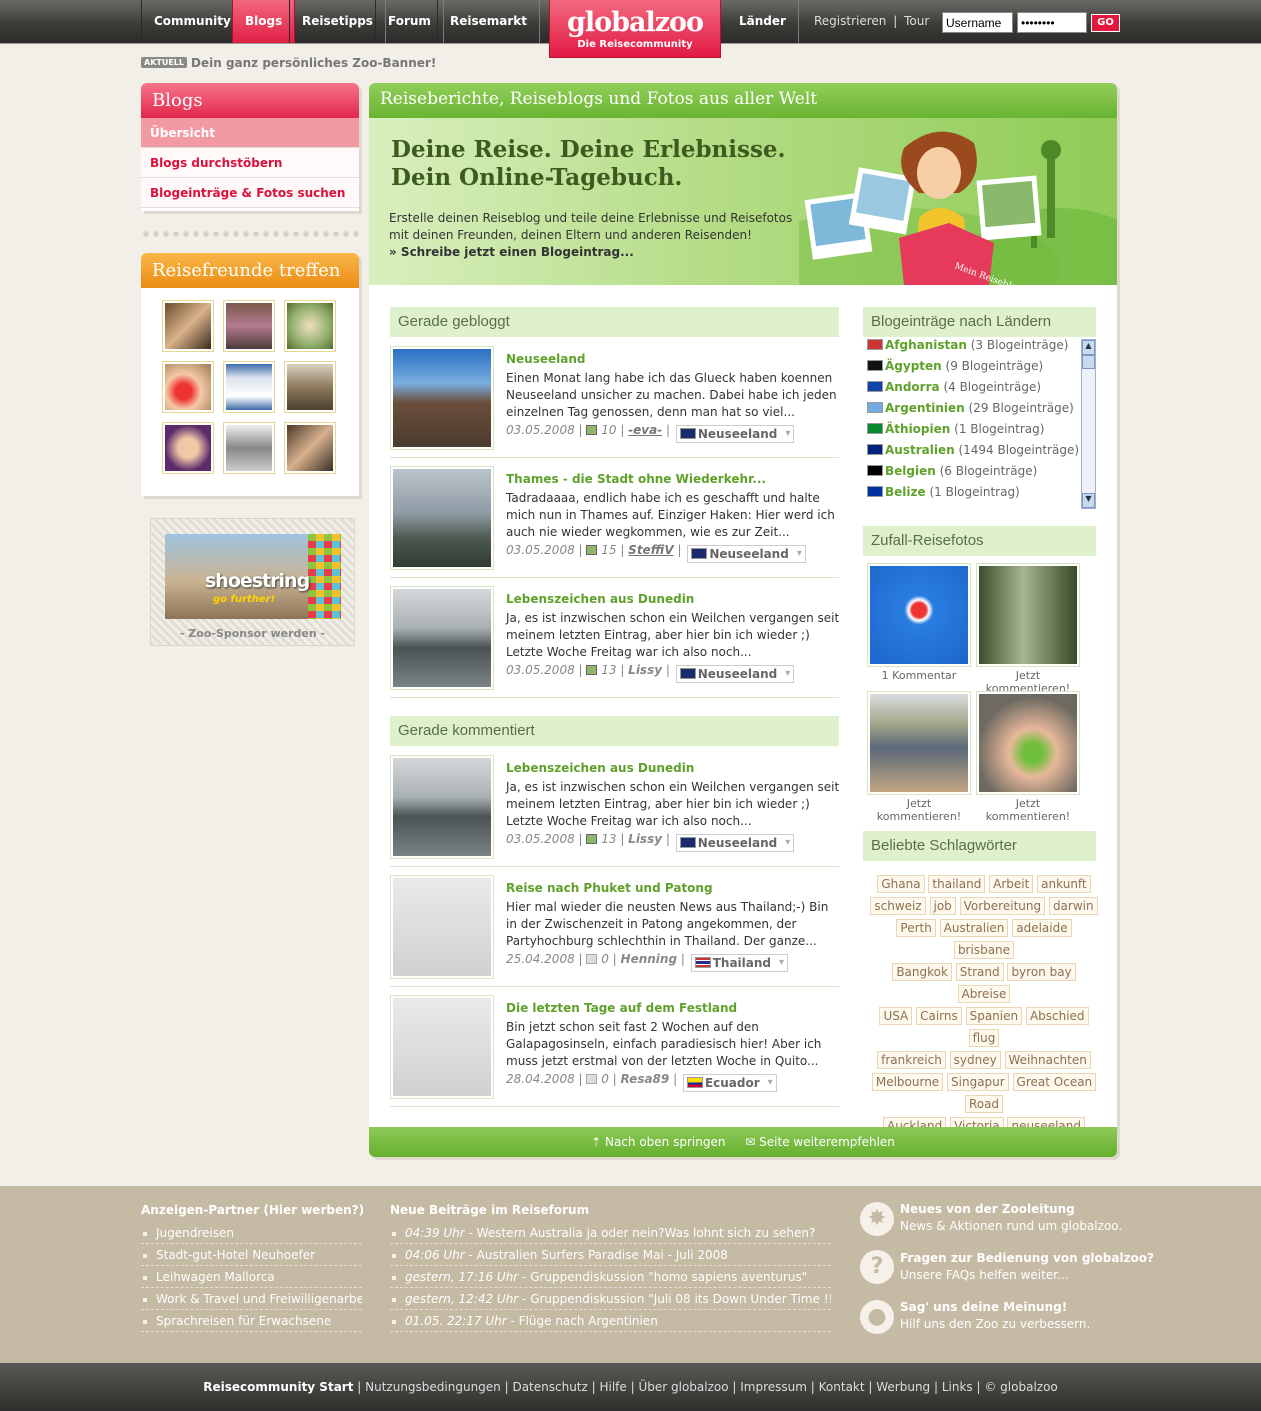 The width and height of the screenshot is (1261, 1411). What do you see at coordinates (994, 1016) in the screenshot?
I see `tag-link: Spanien` at bounding box center [994, 1016].